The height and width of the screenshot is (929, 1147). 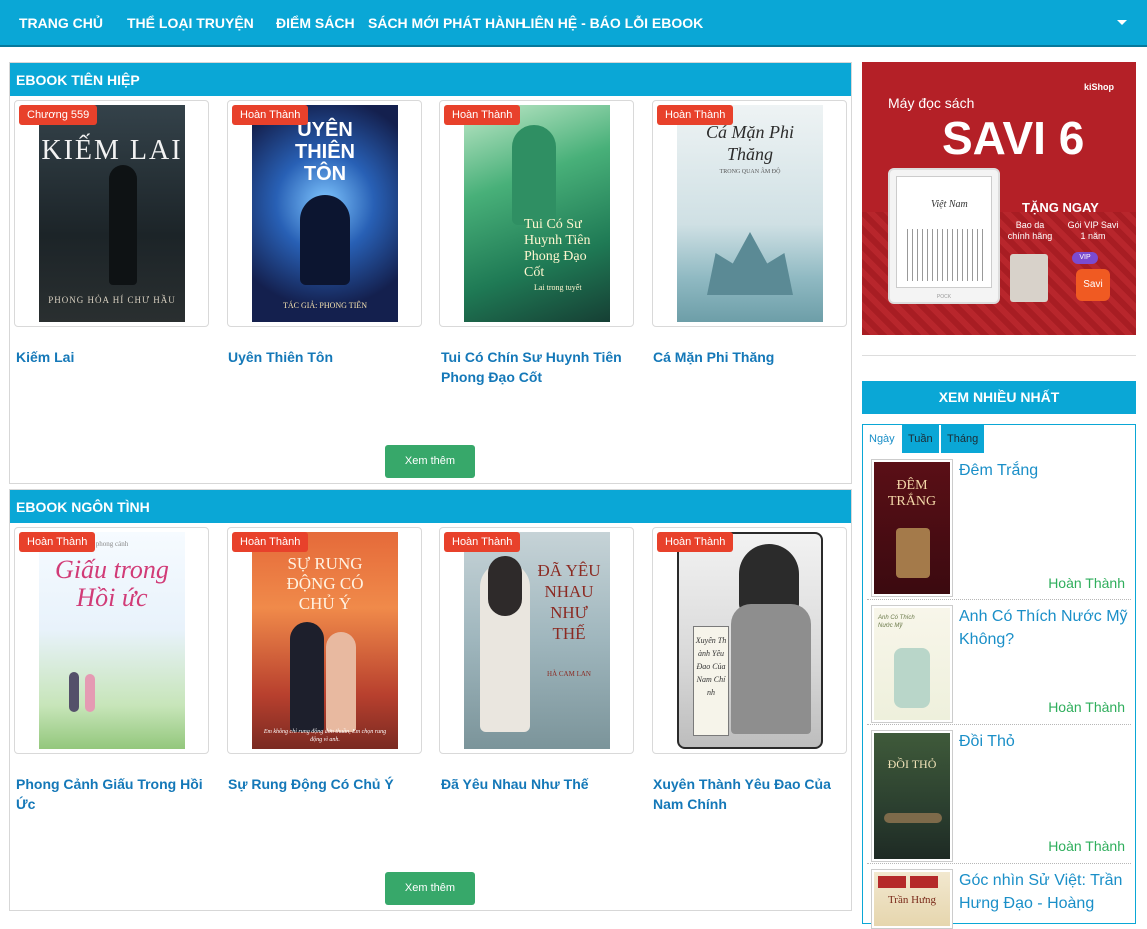 What do you see at coordinates (536, 367) in the screenshot?
I see `book-title: Tui Có Chín Sư Huynh Tiên Phong Đạo Cốt` at bounding box center [536, 367].